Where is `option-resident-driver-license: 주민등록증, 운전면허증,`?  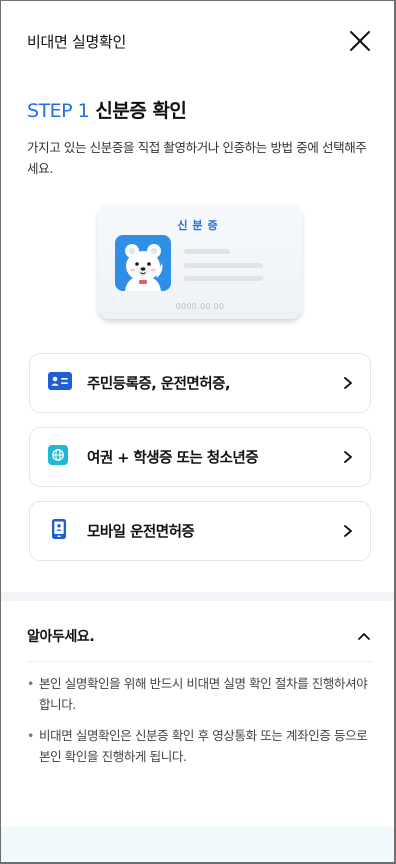
option-resident-driver-license: 주민등록증, 운전면허증, is located at coordinates (200, 383).